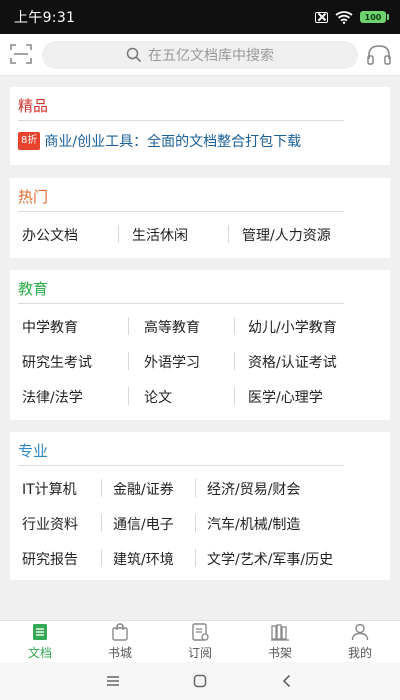  I want to click on category-link: 建筑/环境, so click(143, 559).